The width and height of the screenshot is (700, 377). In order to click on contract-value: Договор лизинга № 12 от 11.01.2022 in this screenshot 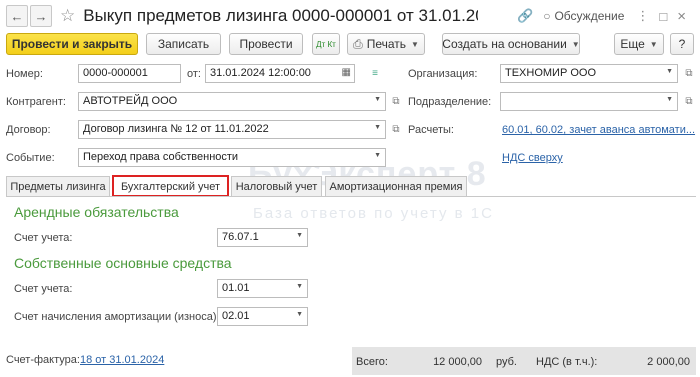, I will do `click(176, 129)`.